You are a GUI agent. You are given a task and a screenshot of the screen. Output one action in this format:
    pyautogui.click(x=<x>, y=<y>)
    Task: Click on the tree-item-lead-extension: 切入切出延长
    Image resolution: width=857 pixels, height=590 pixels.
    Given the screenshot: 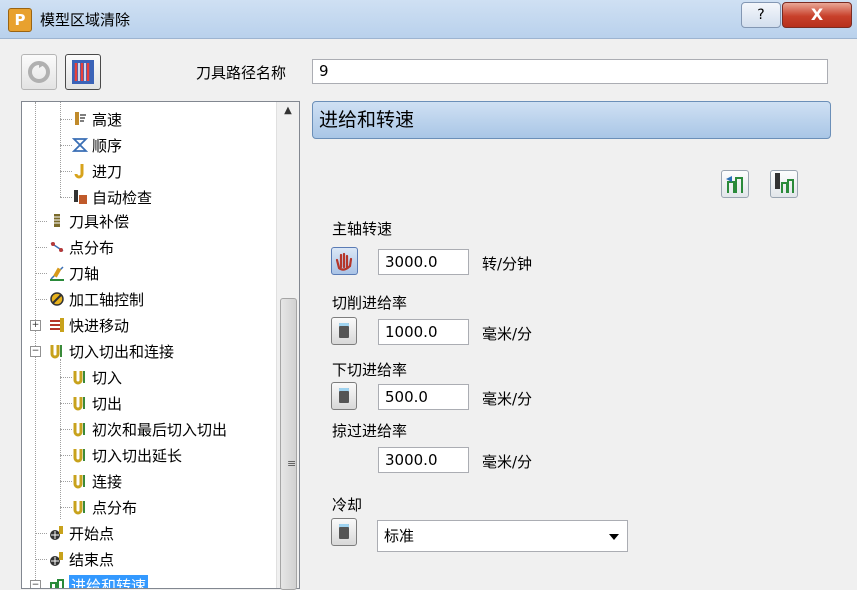 What is the action you would take?
    pyautogui.click(x=127, y=455)
    